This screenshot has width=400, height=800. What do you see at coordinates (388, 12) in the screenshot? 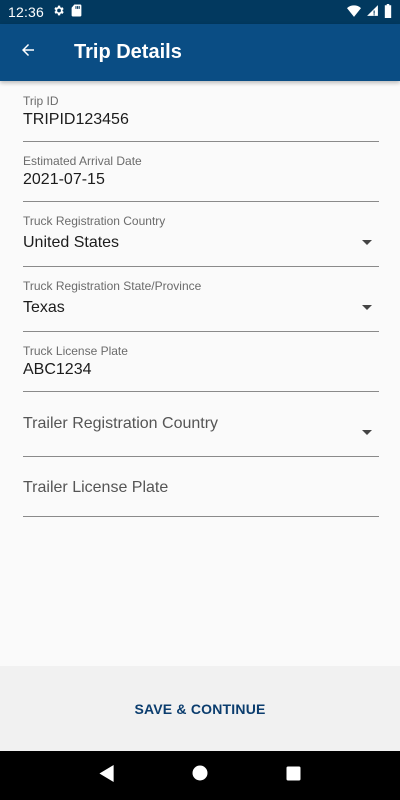
I see `battery-icon` at bounding box center [388, 12].